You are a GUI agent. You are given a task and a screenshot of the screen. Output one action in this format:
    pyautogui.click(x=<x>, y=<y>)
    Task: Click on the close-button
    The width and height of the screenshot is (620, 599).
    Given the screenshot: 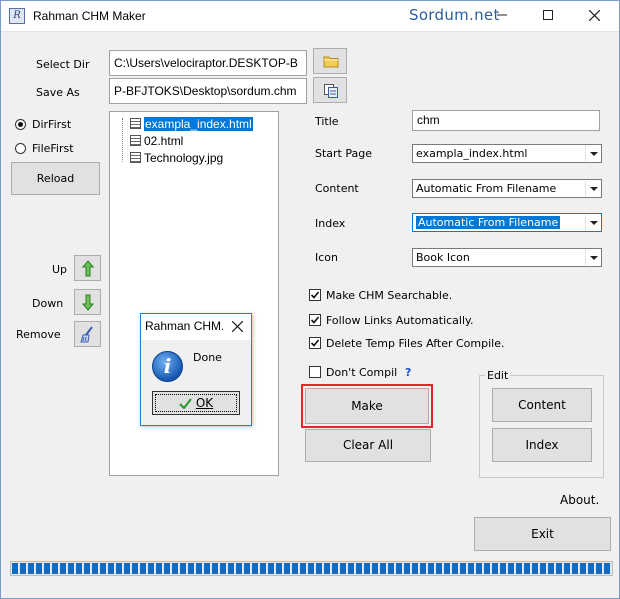 What is the action you would take?
    pyautogui.click(x=594, y=16)
    